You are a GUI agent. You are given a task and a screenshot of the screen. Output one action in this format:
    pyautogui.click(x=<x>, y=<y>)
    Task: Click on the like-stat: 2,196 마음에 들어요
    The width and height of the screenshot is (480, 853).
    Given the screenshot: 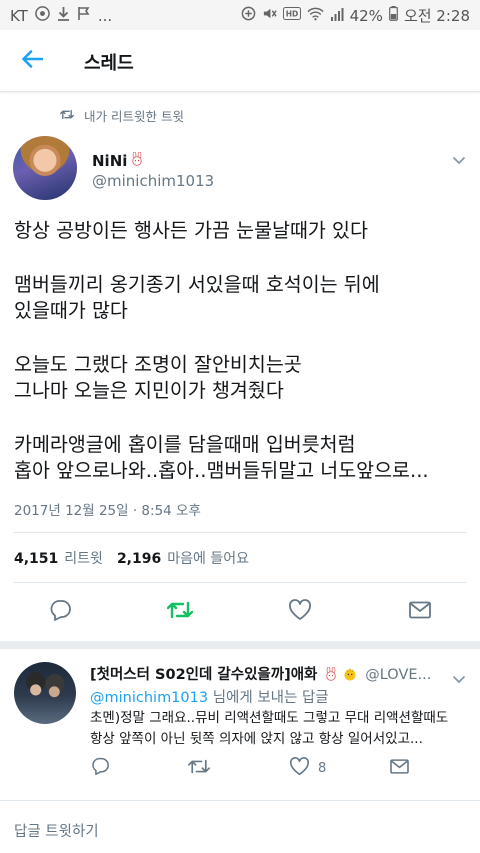 What is the action you would take?
    pyautogui.click(x=183, y=558)
    